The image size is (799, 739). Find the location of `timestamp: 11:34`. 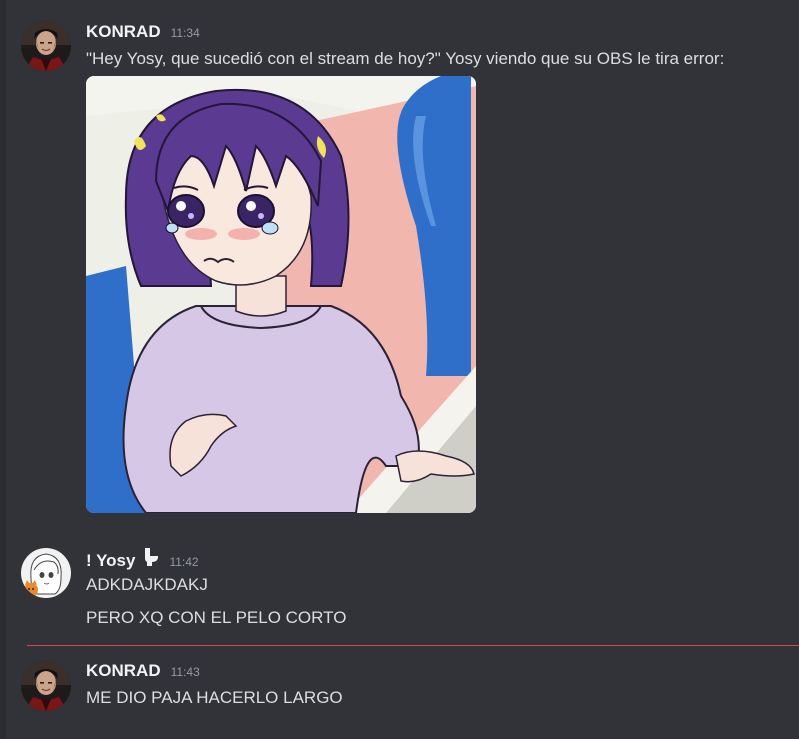

timestamp: 11:34 is located at coordinates (185, 33).